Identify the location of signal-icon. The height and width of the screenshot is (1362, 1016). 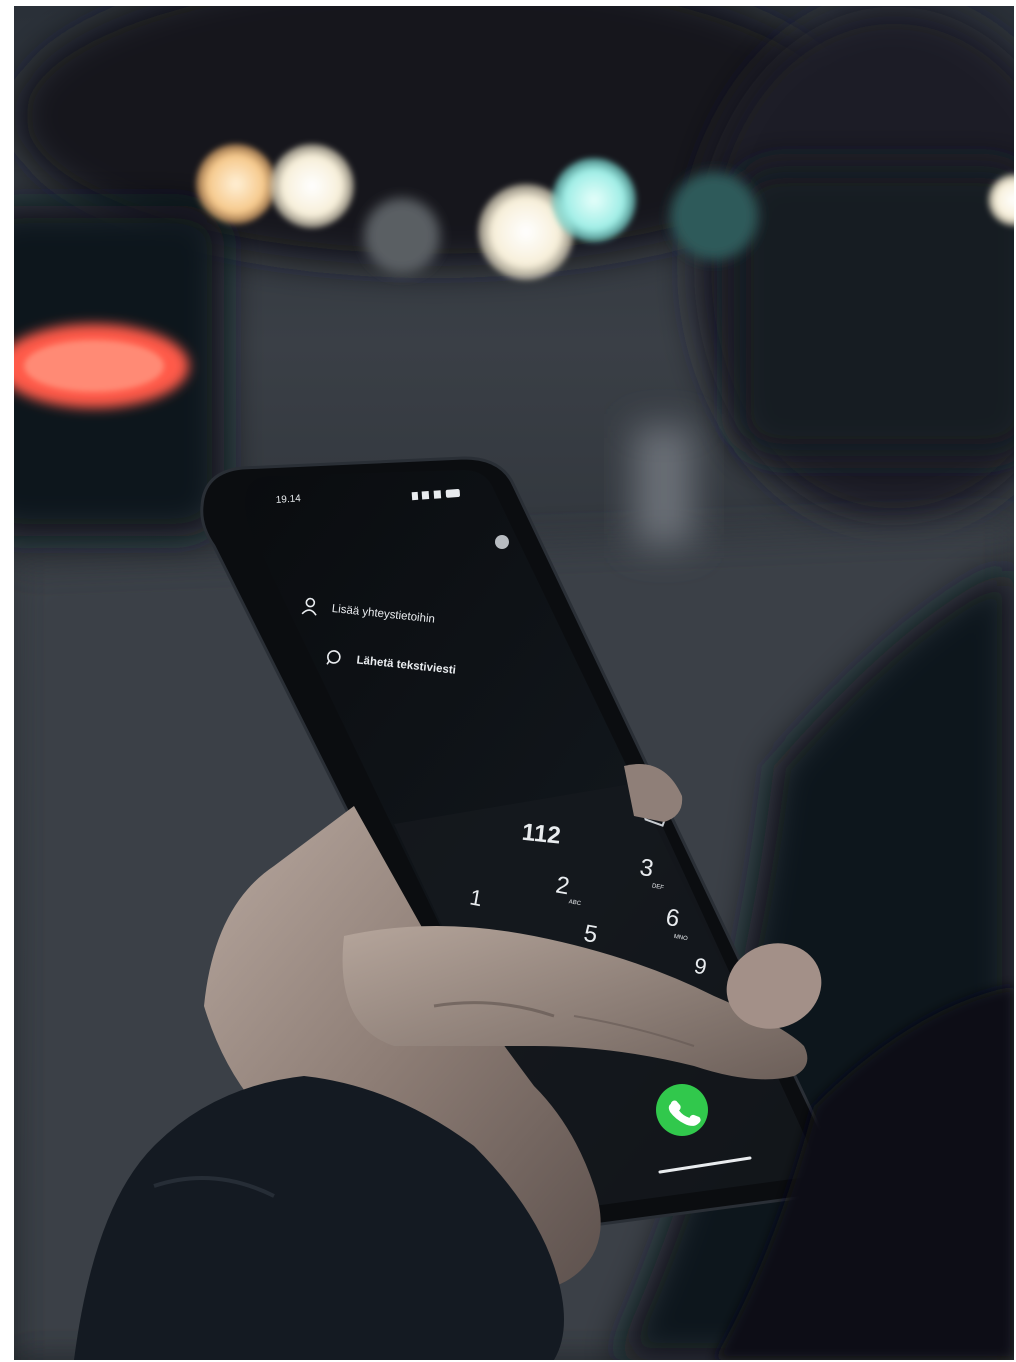
(415, 496).